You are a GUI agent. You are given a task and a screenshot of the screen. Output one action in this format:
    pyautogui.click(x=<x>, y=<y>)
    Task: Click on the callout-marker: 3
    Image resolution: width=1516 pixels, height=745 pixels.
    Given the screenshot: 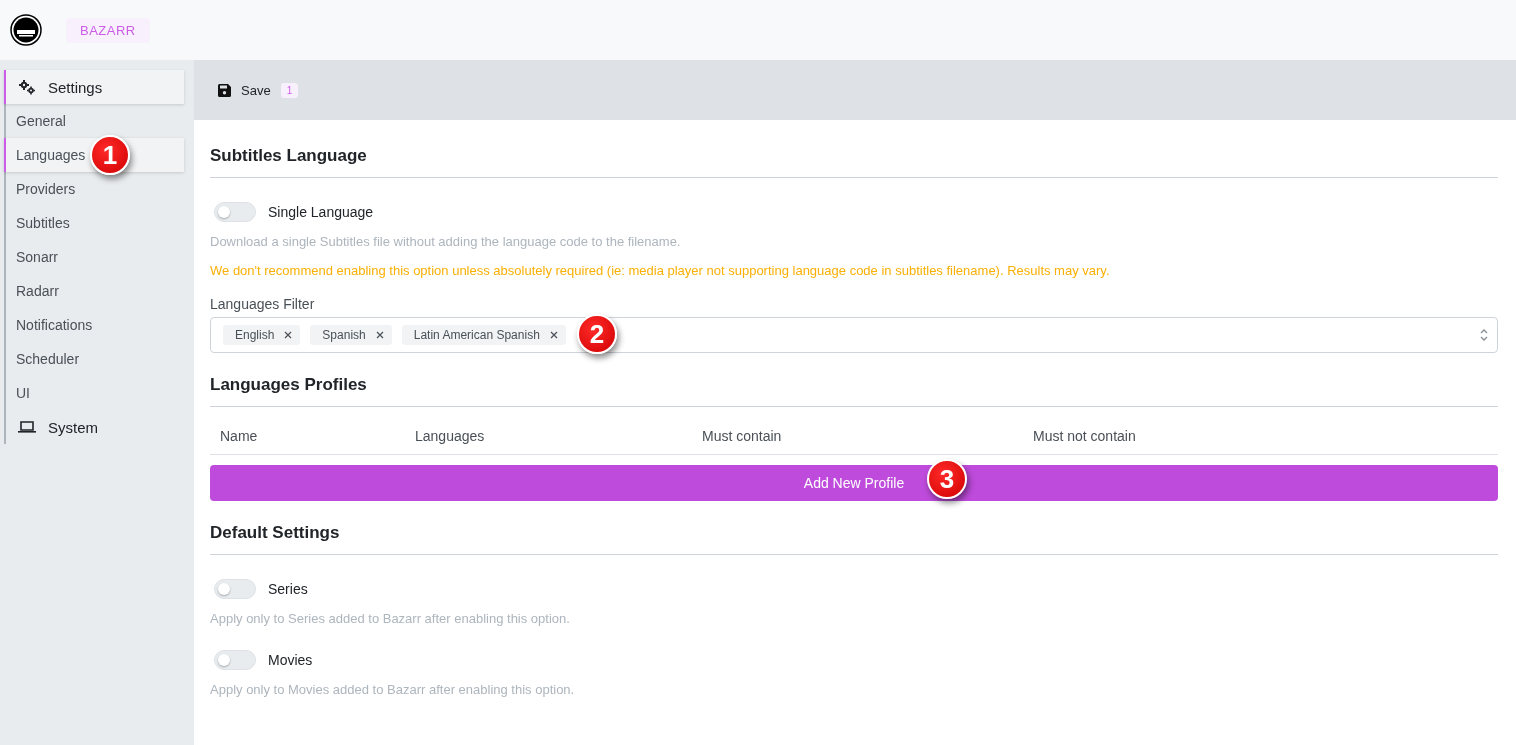 What is the action you would take?
    pyautogui.click(x=947, y=479)
    